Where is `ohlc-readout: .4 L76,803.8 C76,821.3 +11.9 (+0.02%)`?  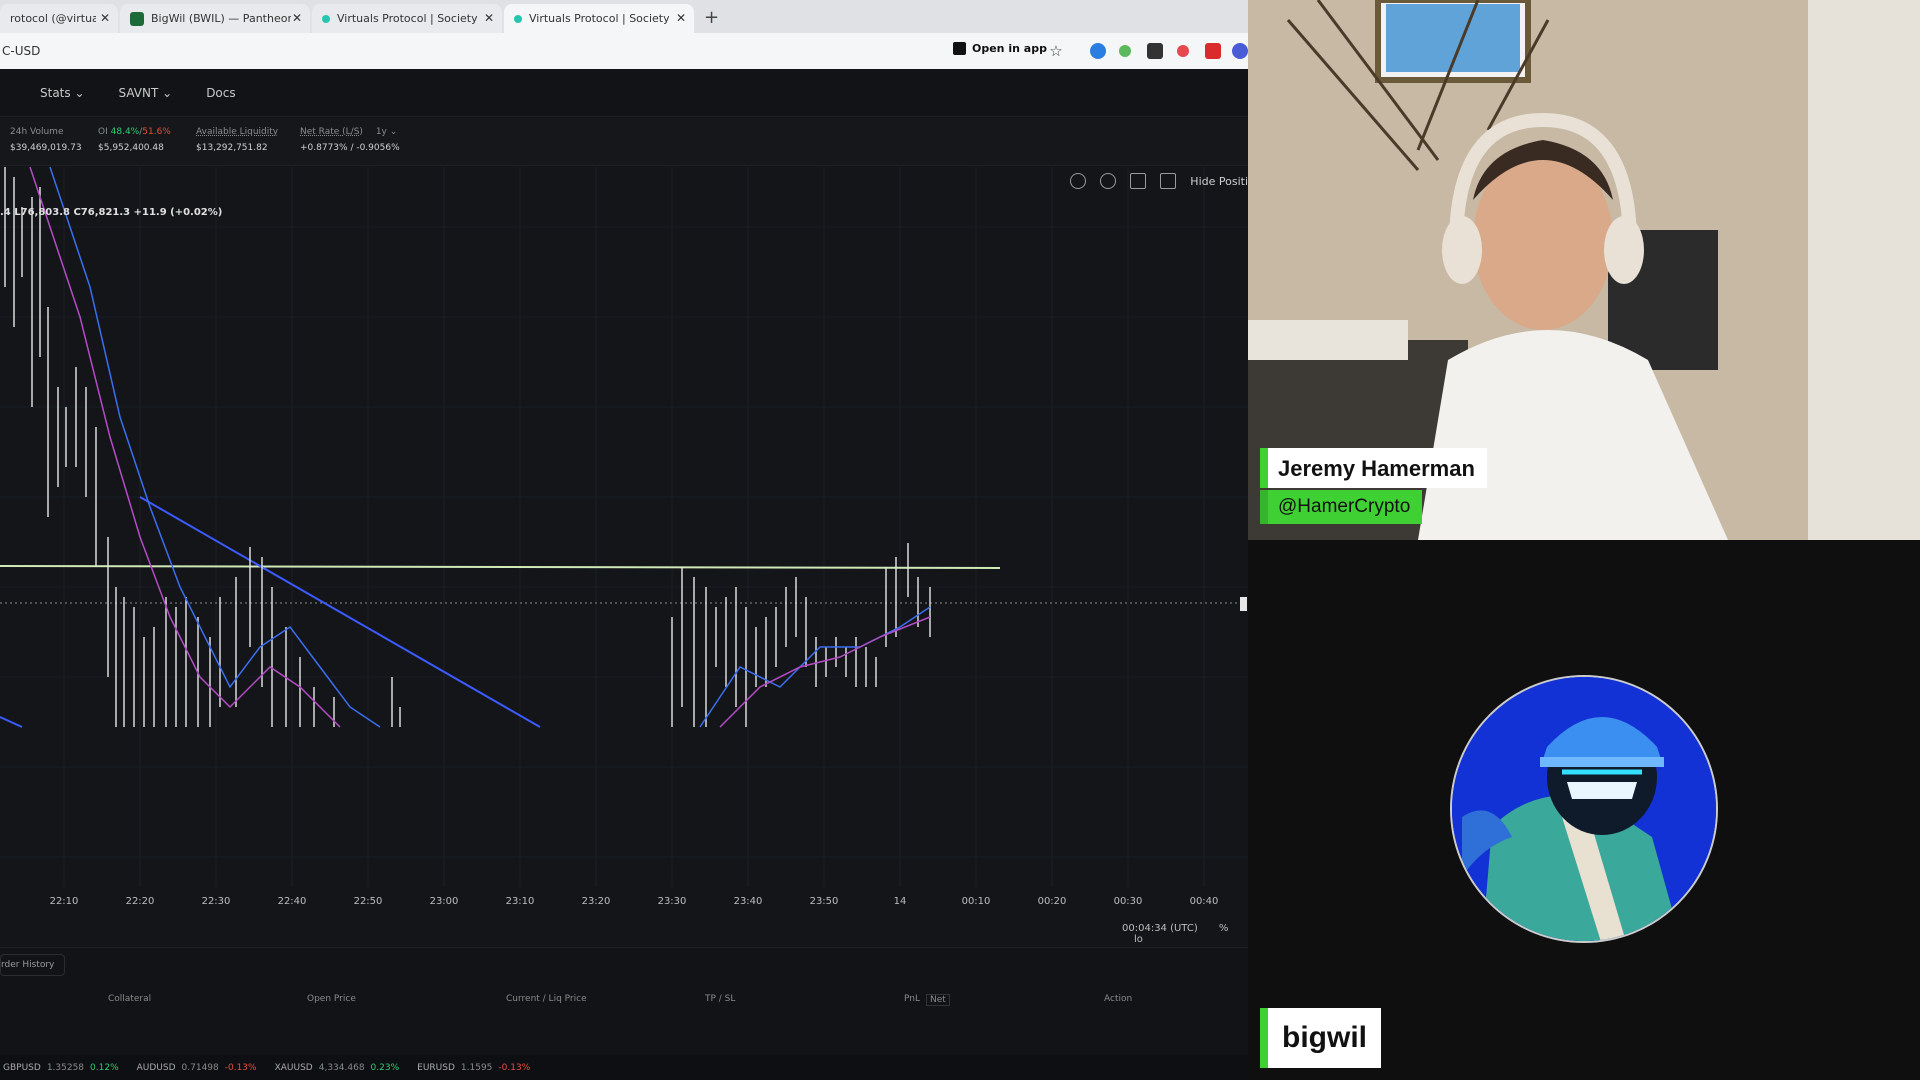
ohlc-readout: .4 L76,803.8 C76,821.3 +11.9 (+0.02%) is located at coordinates (111, 212).